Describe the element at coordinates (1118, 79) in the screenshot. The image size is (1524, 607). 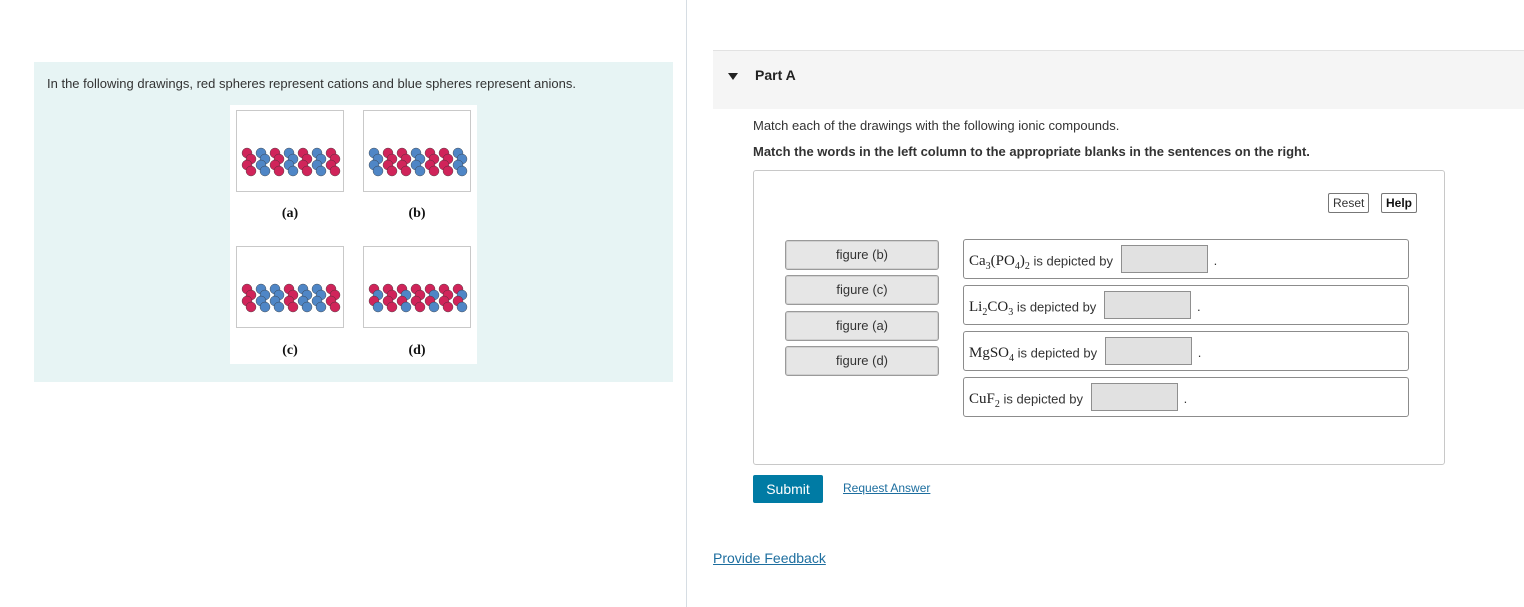
I see `part-a-header: Part A` at that location.